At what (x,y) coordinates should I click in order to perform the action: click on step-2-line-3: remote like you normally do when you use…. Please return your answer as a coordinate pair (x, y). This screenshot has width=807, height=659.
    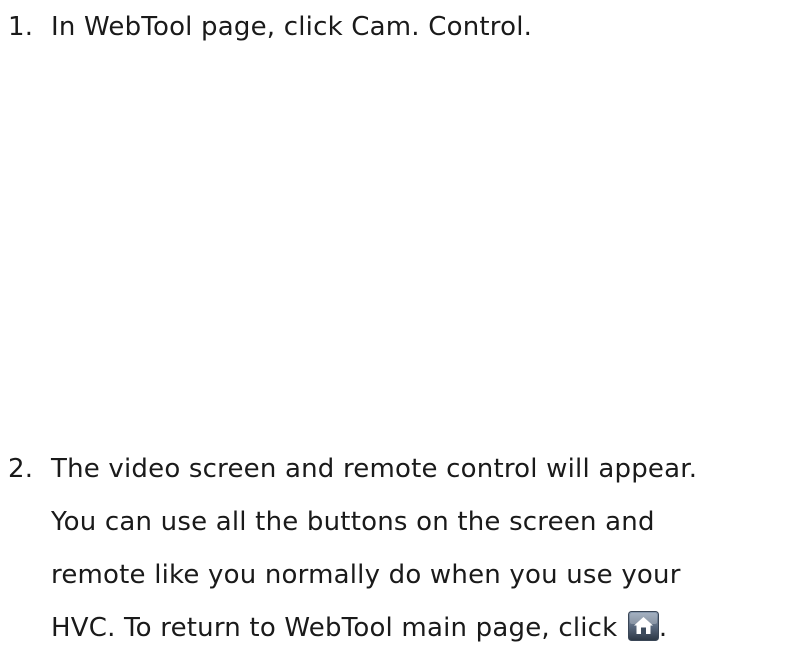
    Looking at the image, I should click on (403, 575).